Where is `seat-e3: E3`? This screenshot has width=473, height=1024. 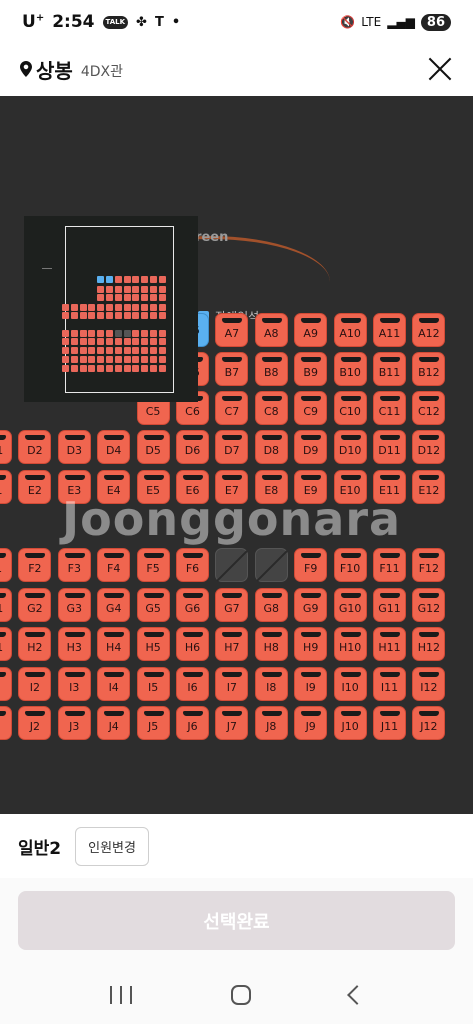
seat-e3: E3 is located at coordinates (74, 487).